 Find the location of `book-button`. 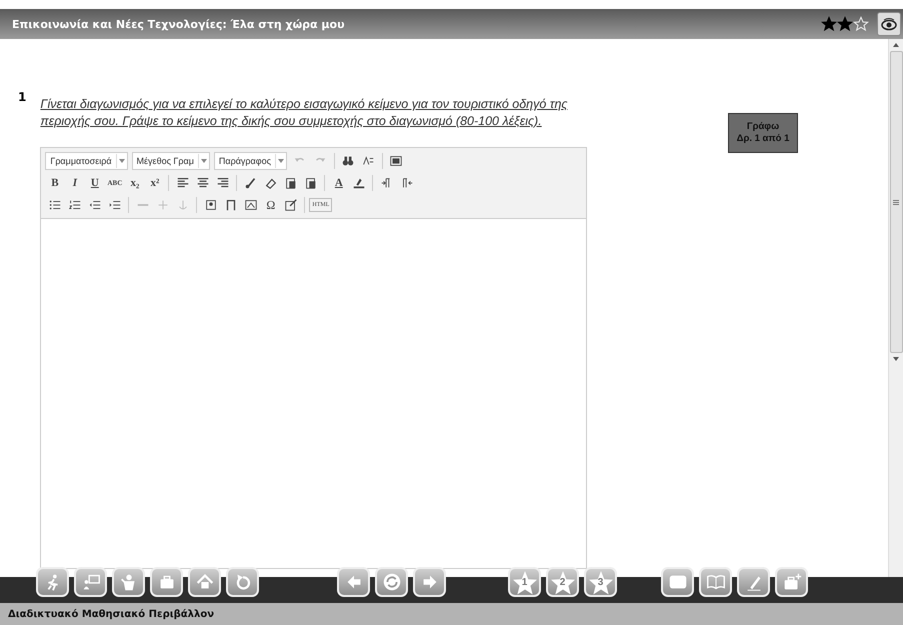

book-button is located at coordinates (715, 582).